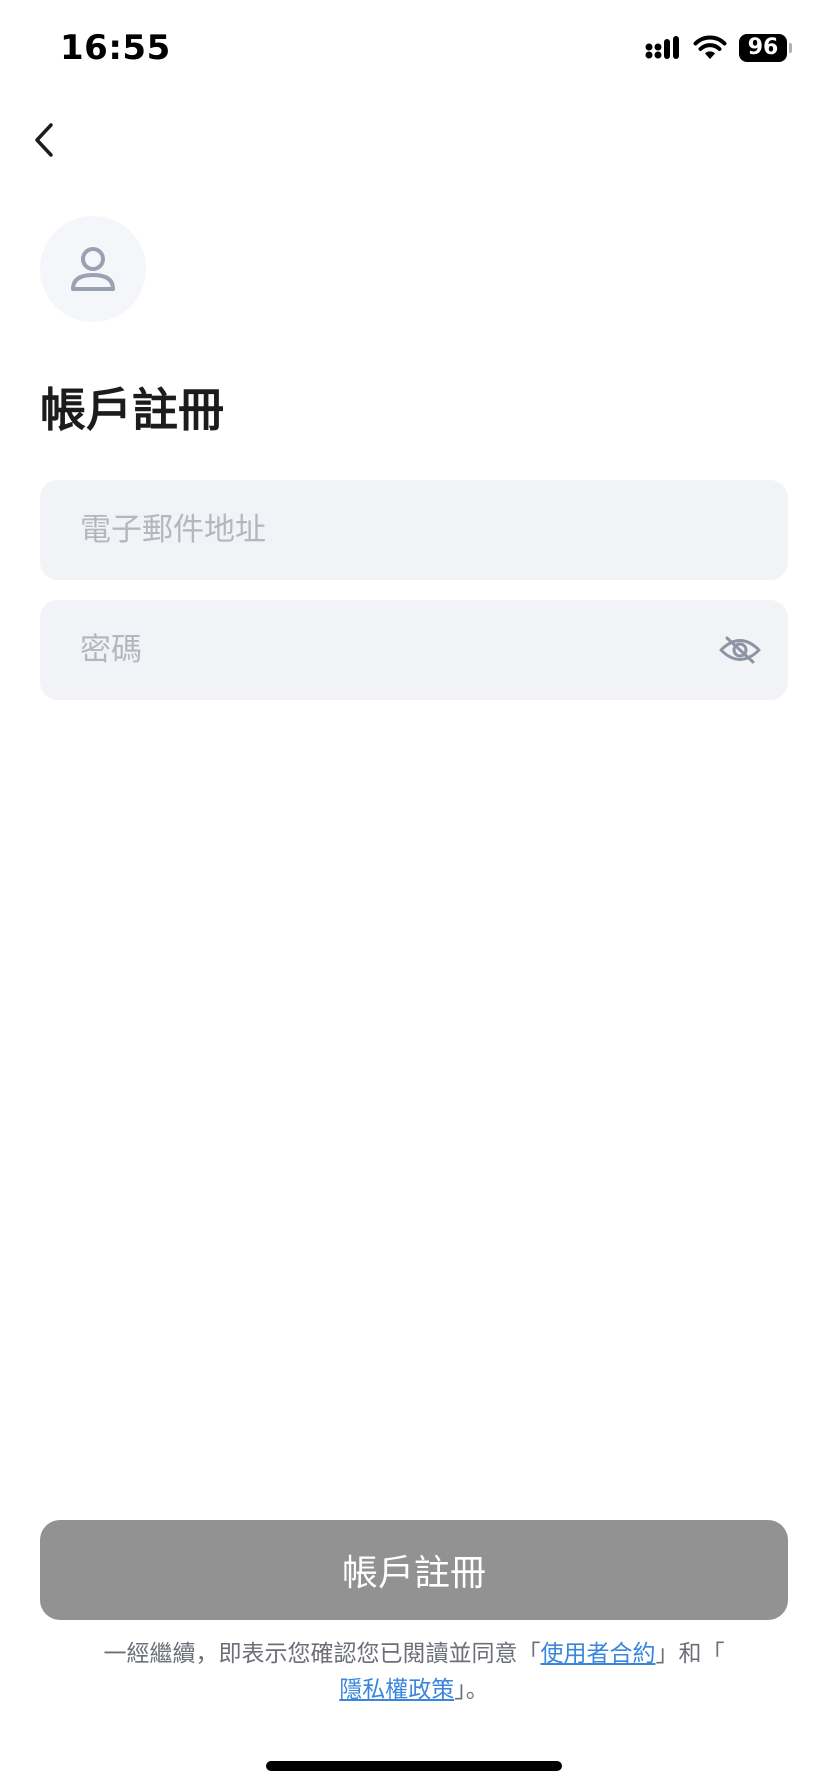 The width and height of the screenshot is (828, 1792). What do you see at coordinates (414, 50) in the screenshot?
I see `status-bar: 16:55 96` at bounding box center [414, 50].